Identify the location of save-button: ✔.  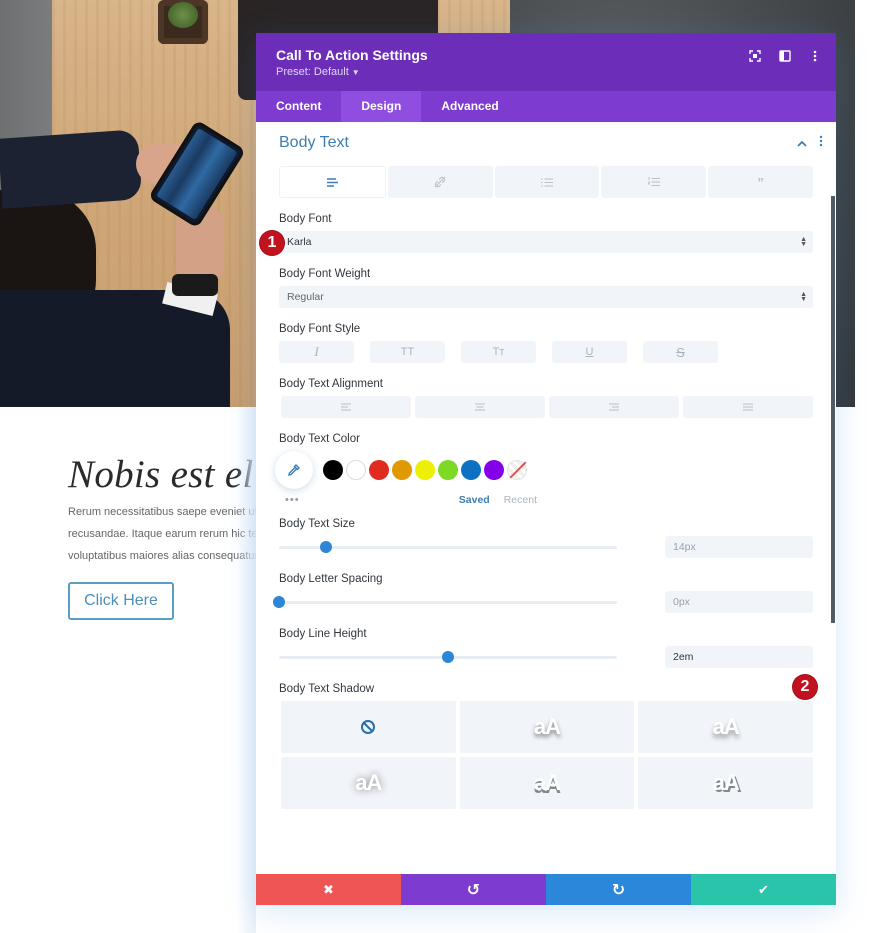
(763, 889).